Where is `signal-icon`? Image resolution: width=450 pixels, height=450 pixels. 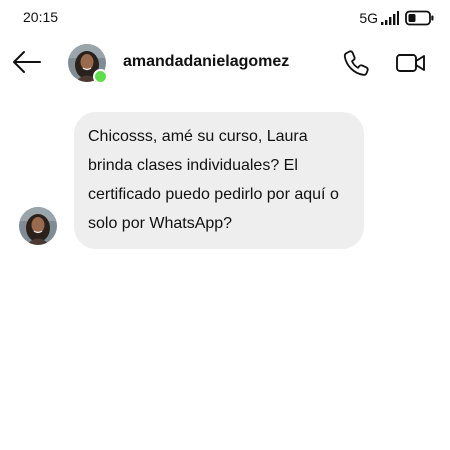
signal-icon is located at coordinates (390, 18).